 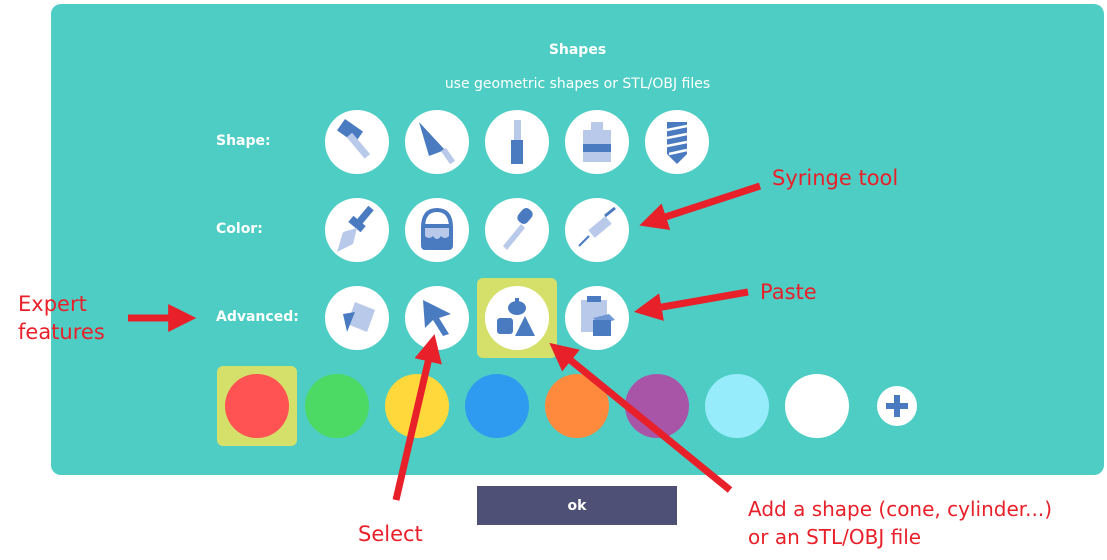 I want to click on syringe-tool-button, so click(x=597, y=230).